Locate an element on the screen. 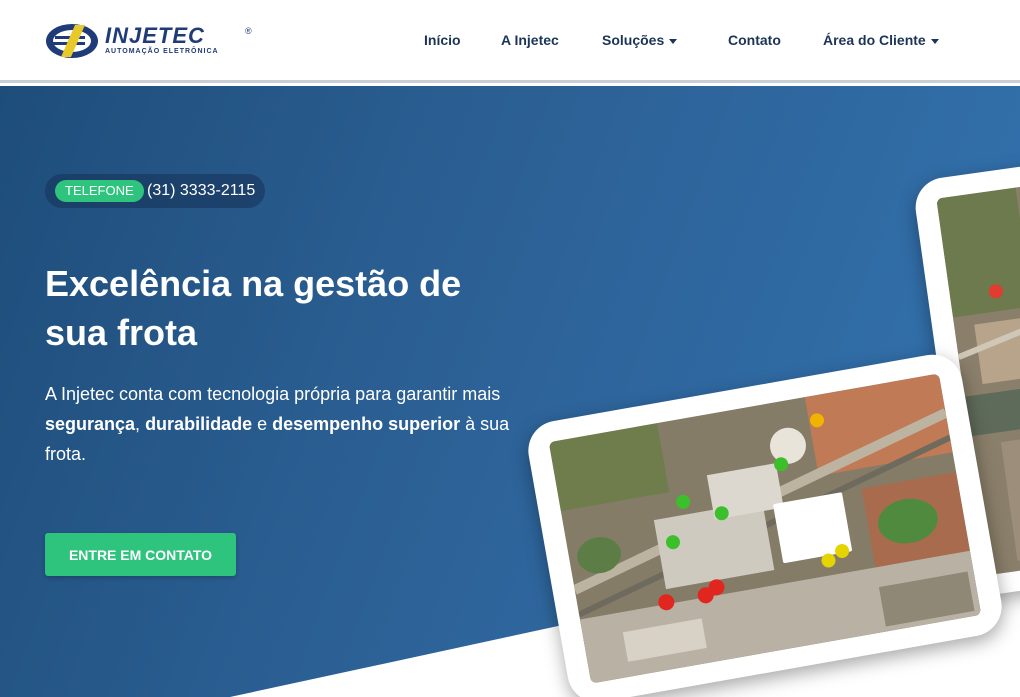 Image resolution: width=1020 pixels, height=697 pixels. nav-label: A Injetec is located at coordinates (530, 40).